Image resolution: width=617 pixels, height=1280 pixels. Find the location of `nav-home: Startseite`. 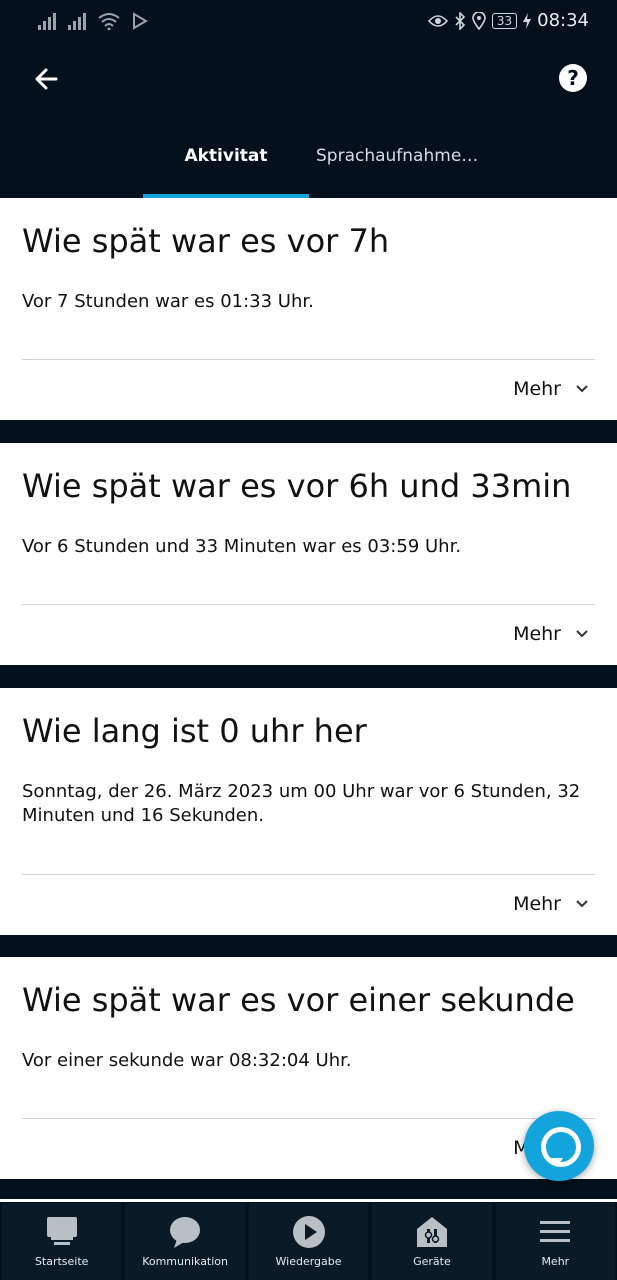

nav-home: Startseite is located at coordinates (62, 1241).